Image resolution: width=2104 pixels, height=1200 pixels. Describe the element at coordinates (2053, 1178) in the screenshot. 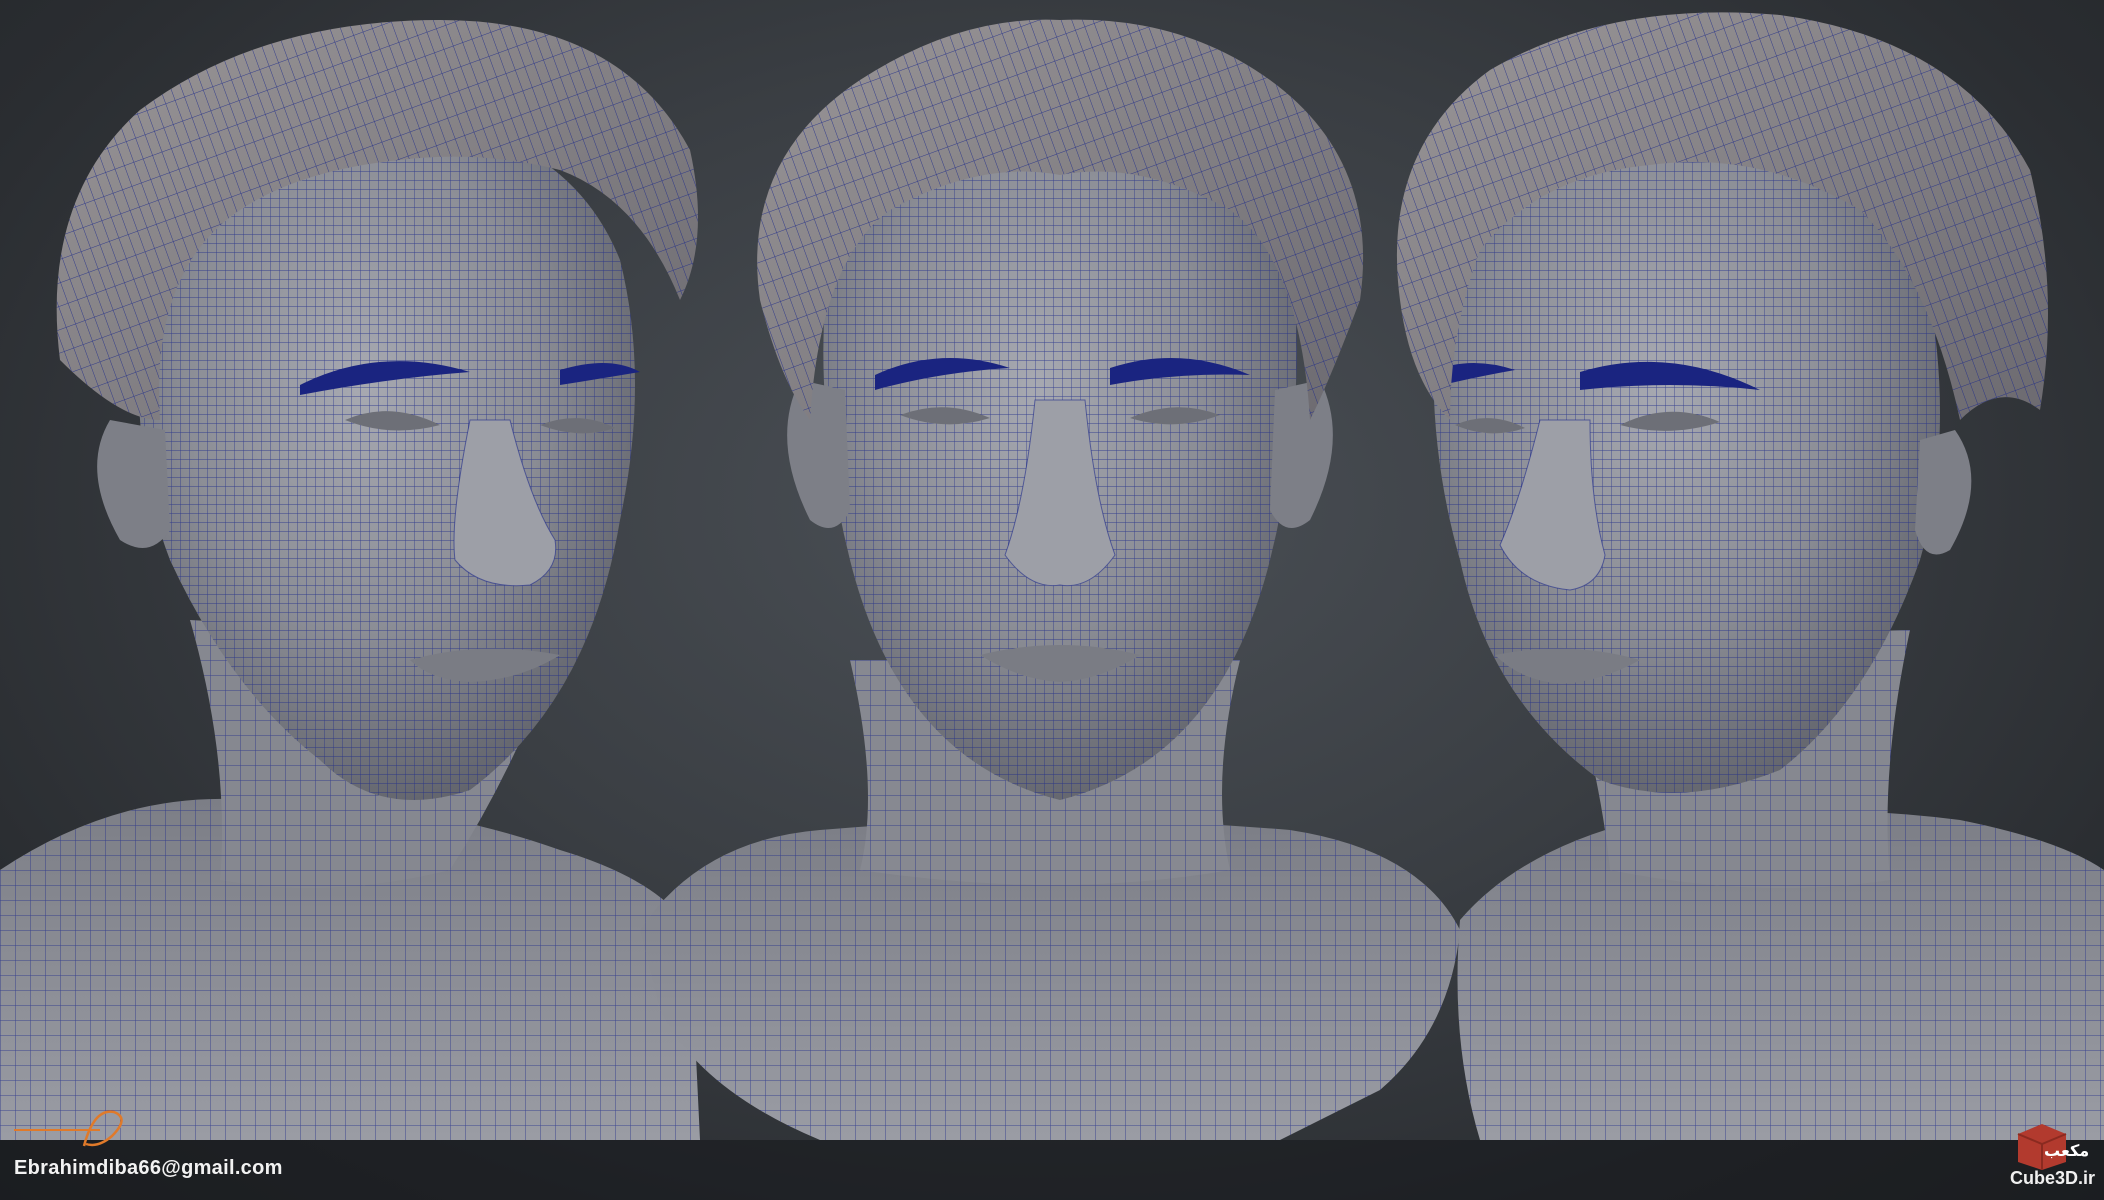

I see `site-label: Cube3D.ir` at that location.